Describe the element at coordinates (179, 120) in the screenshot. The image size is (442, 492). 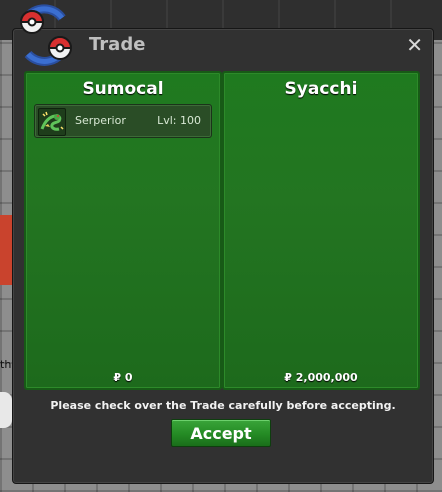
I see `pokemon-level: Lvl: 100` at that location.